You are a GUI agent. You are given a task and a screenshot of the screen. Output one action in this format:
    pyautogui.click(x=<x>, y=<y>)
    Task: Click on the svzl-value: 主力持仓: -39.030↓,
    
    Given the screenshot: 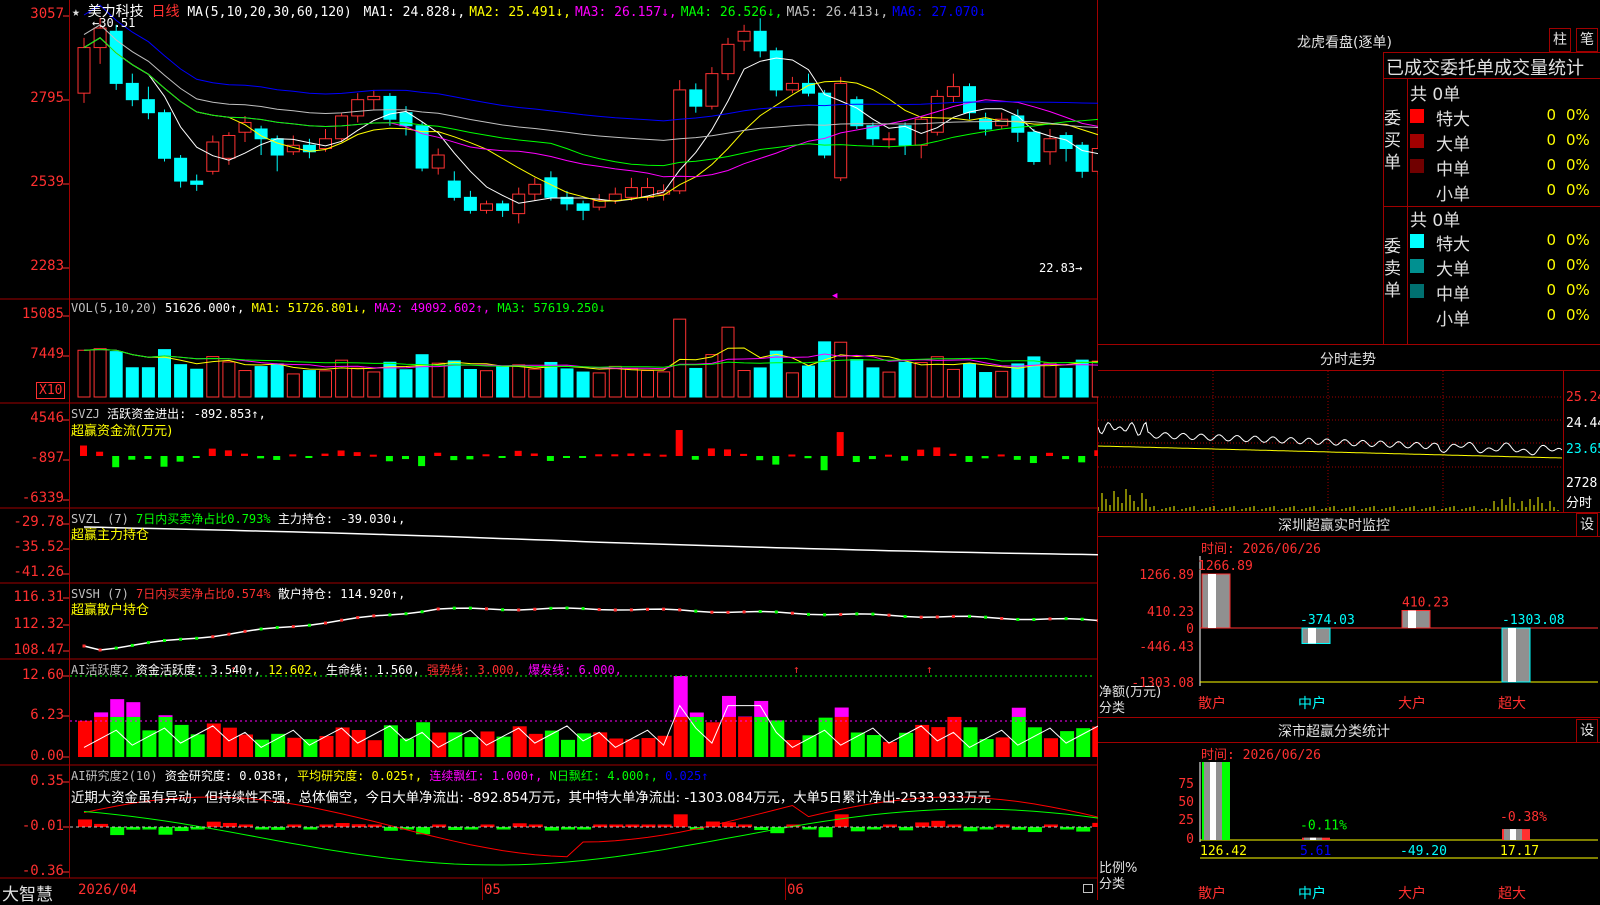 What is the action you would take?
    pyautogui.click(x=341, y=519)
    